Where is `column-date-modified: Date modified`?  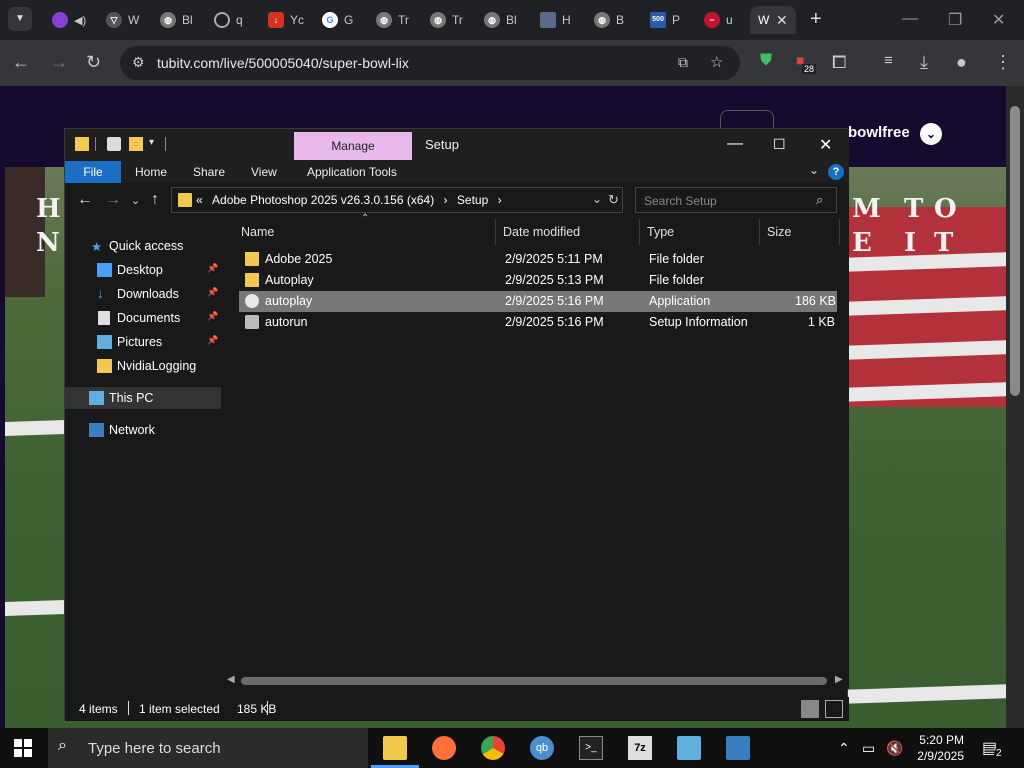
column-date-modified: Date modified is located at coordinates (541, 232).